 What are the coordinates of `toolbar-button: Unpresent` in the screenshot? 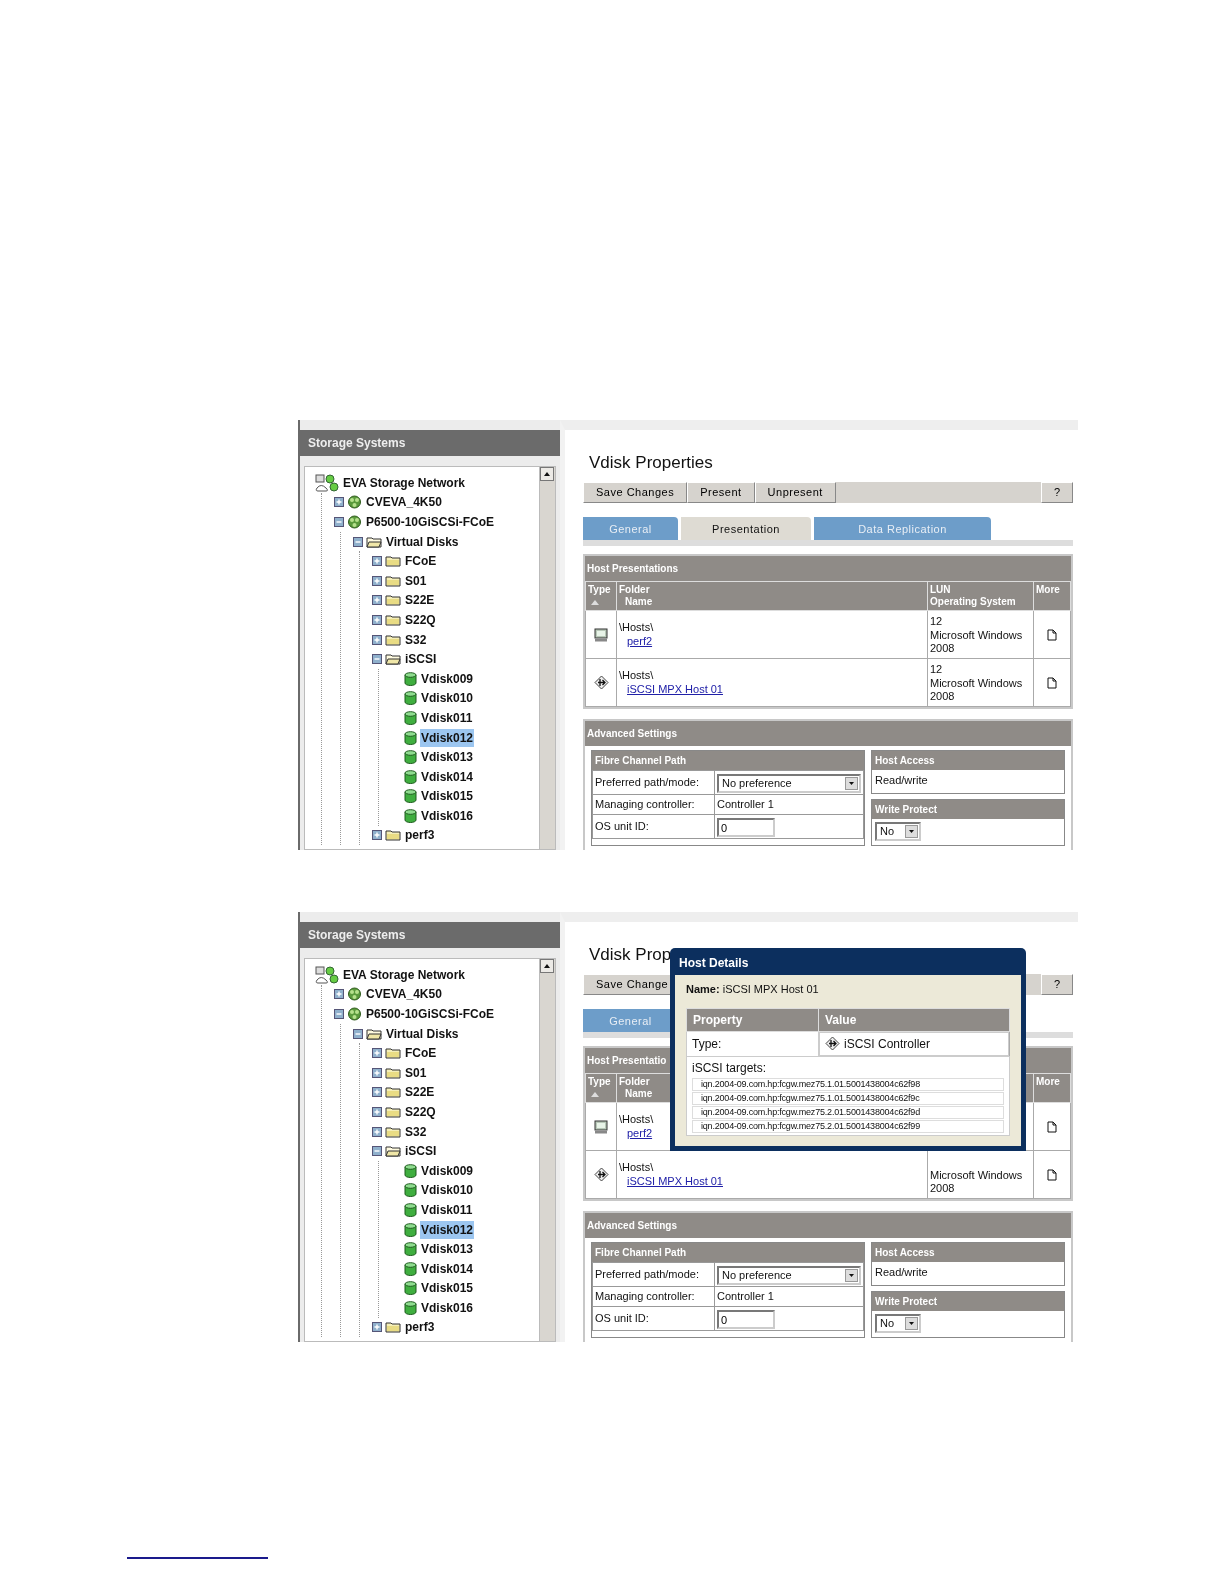 It's located at (795, 492).